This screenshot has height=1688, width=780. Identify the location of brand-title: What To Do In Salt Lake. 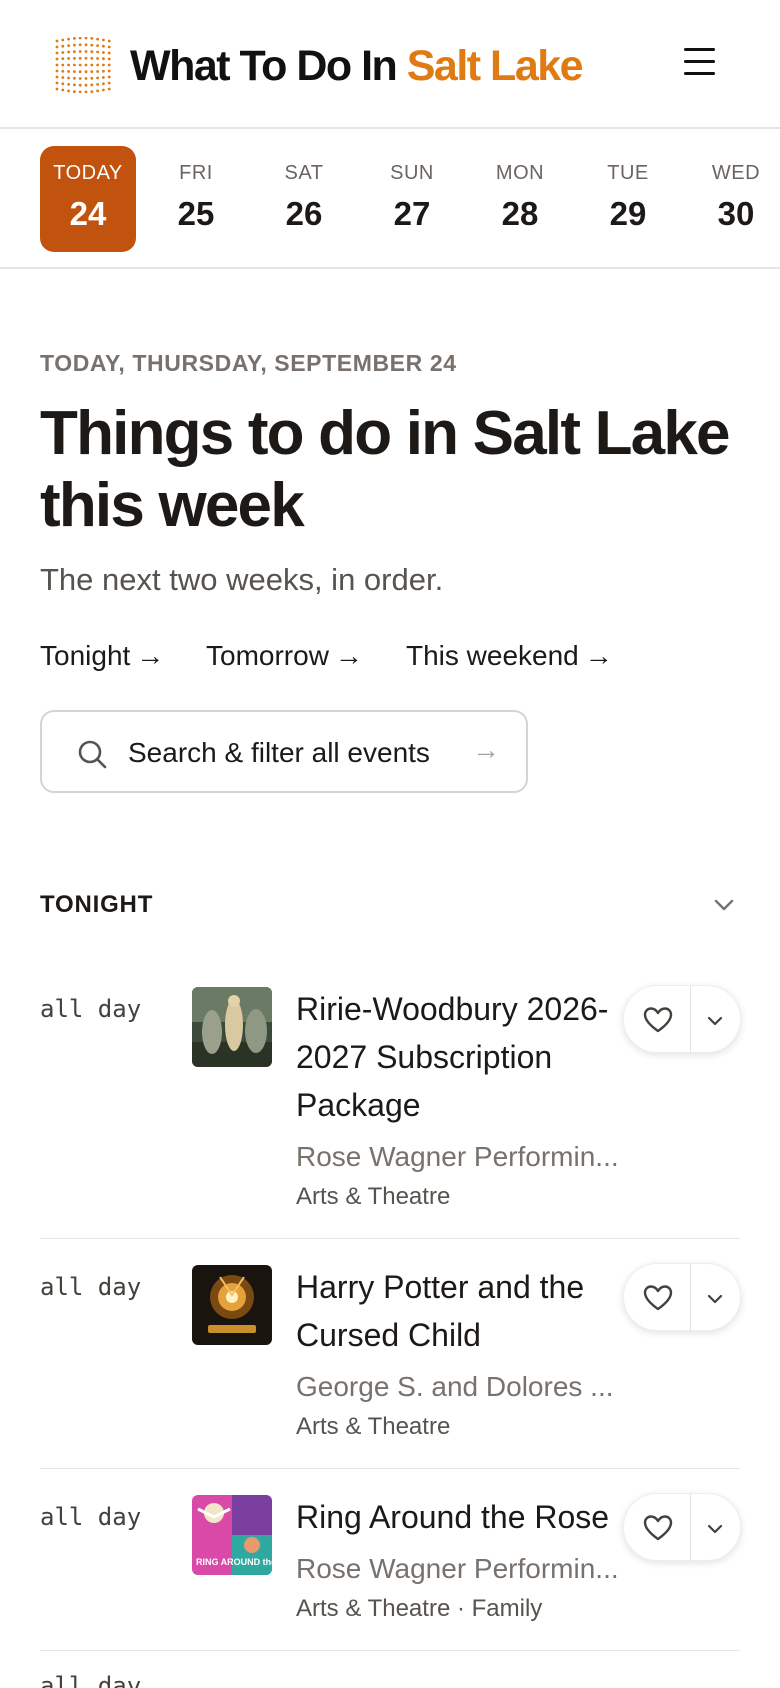
(357, 66).